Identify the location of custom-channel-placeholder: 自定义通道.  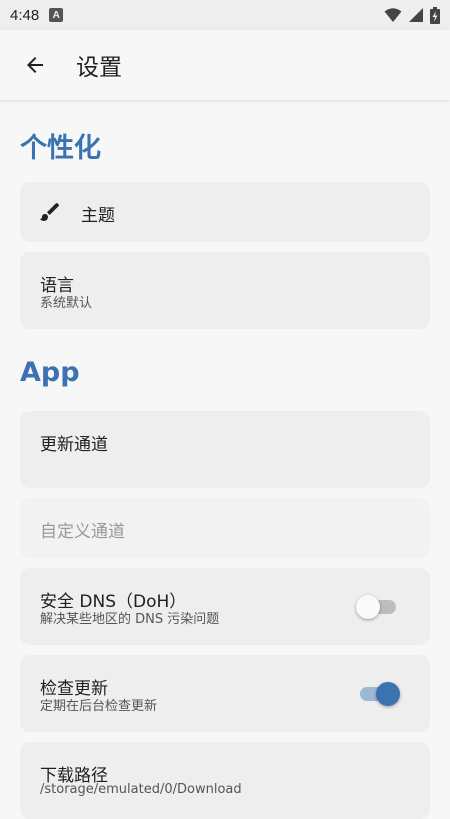
(82, 532).